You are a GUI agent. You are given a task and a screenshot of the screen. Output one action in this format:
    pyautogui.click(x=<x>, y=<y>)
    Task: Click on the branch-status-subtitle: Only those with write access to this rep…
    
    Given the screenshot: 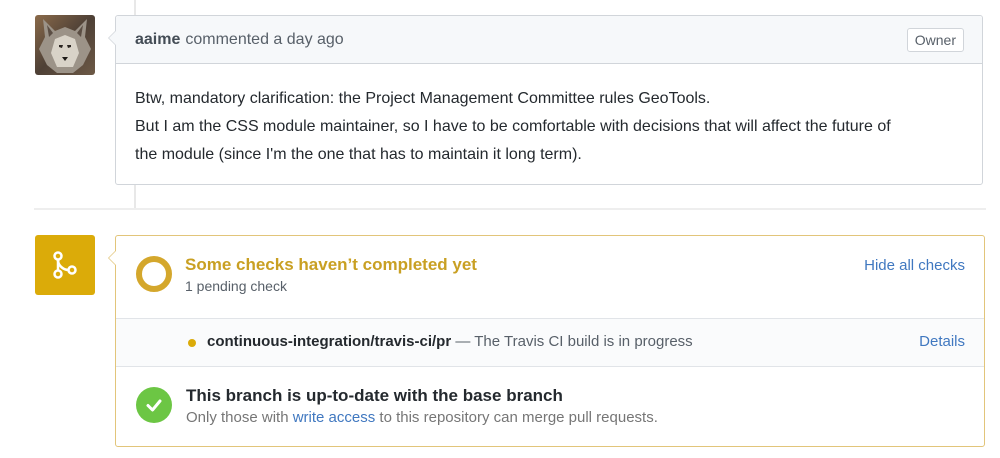 What is the action you would take?
    pyautogui.click(x=422, y=417)
    